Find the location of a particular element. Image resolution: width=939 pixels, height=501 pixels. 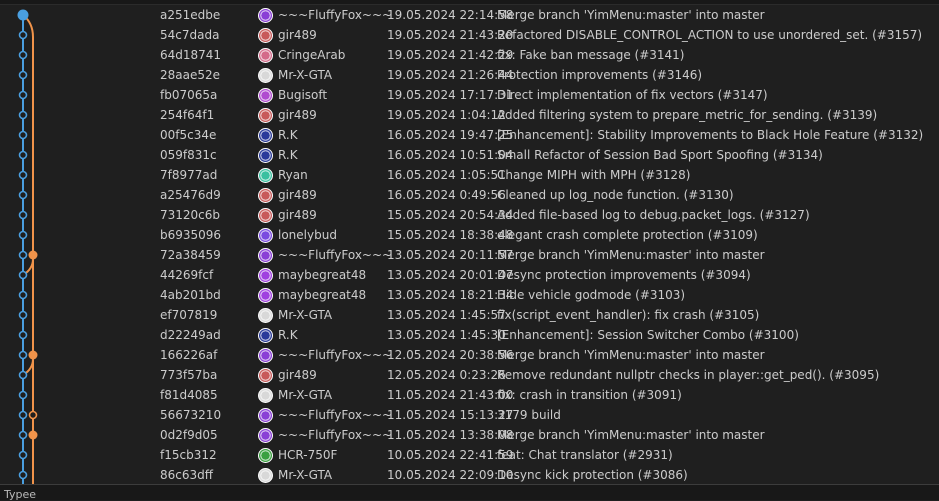

commit-hash: 773f57ba is located at coordinates (189, 375).